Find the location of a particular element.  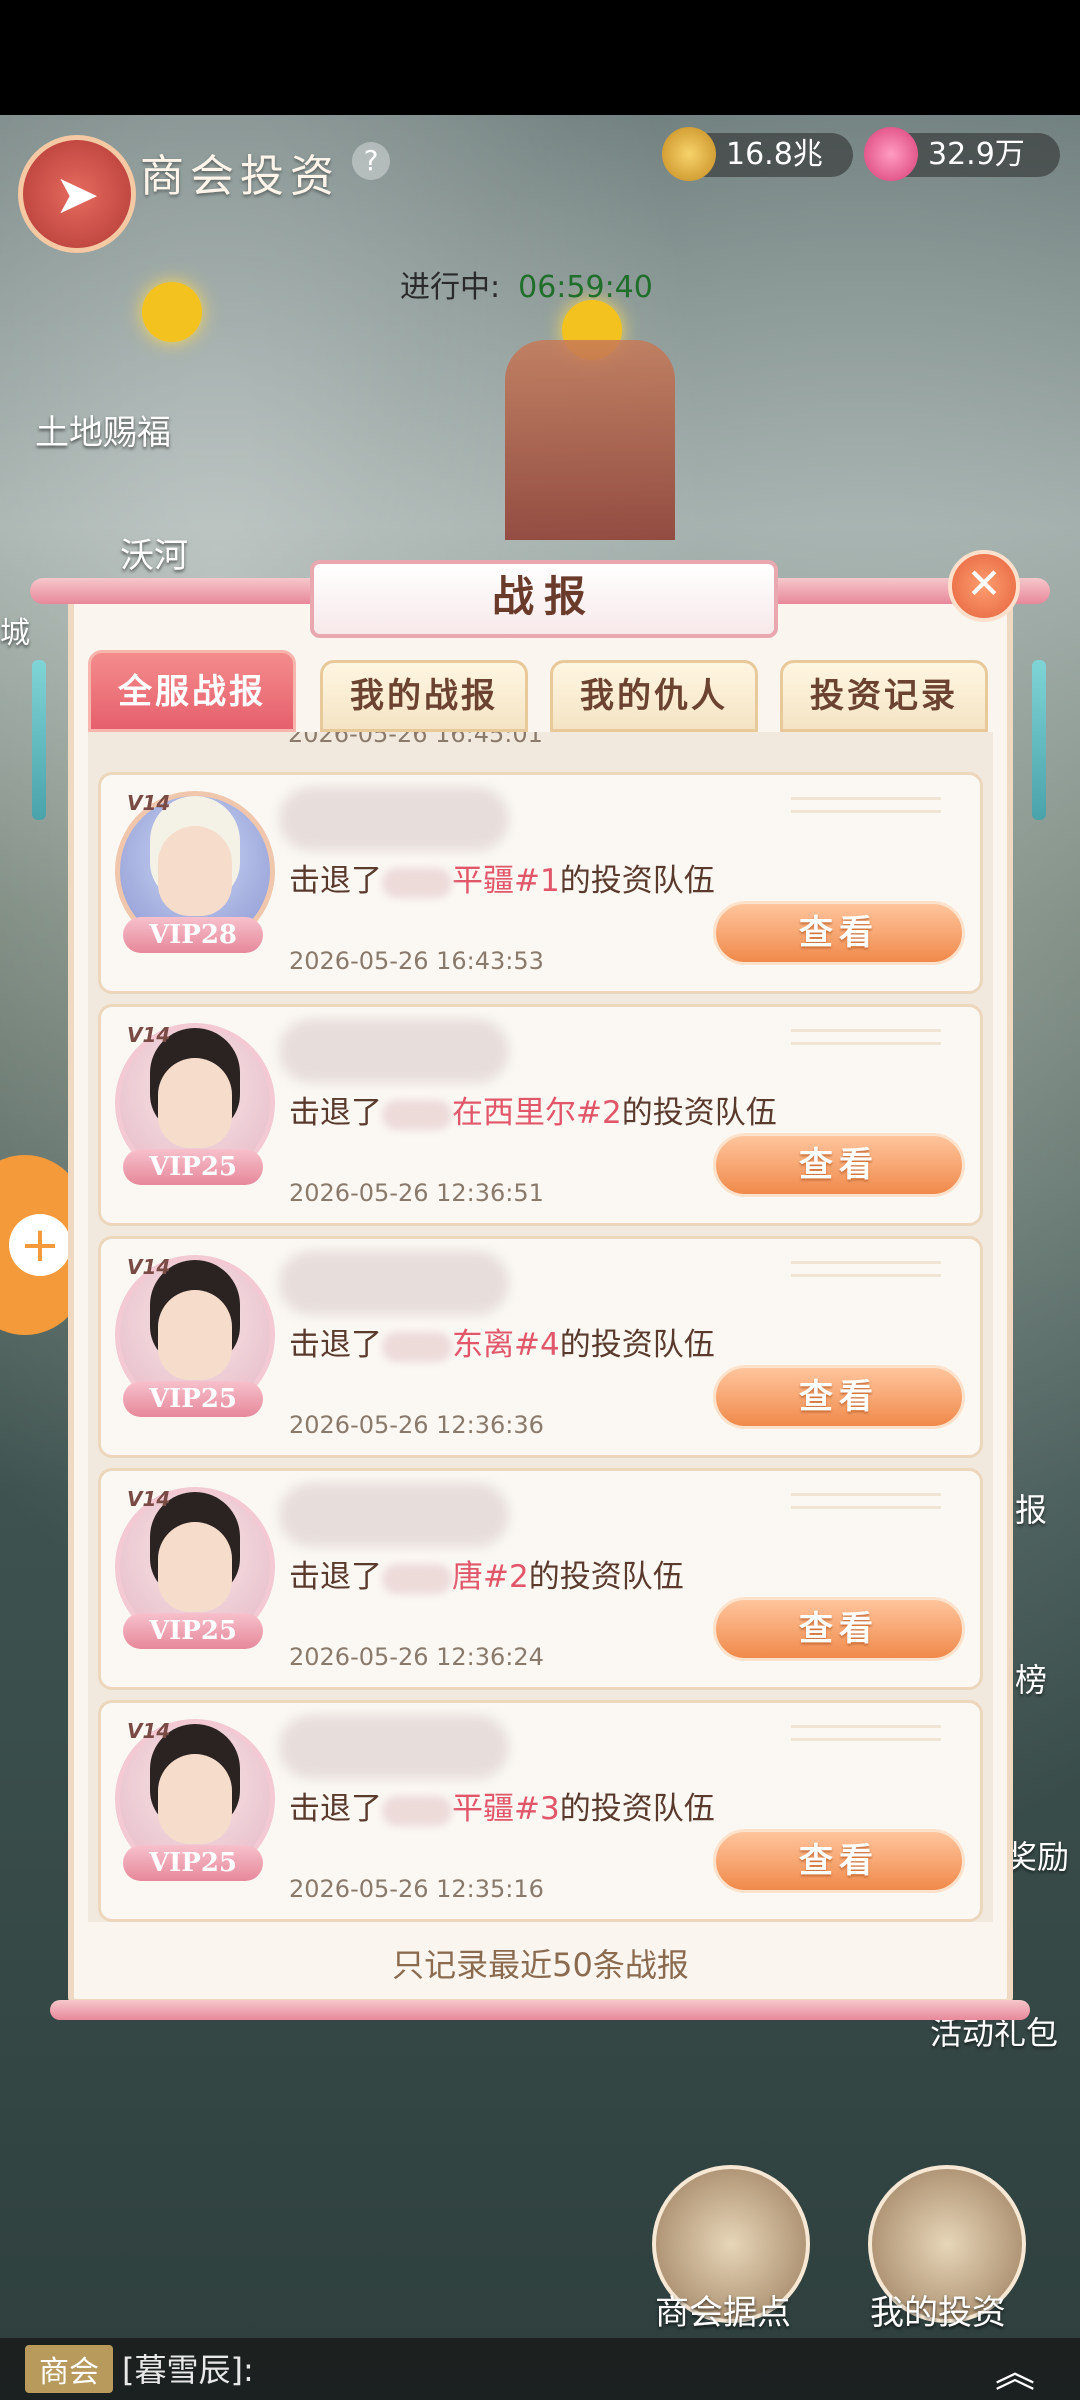

sun-icon is located at coordinates (172, 312).